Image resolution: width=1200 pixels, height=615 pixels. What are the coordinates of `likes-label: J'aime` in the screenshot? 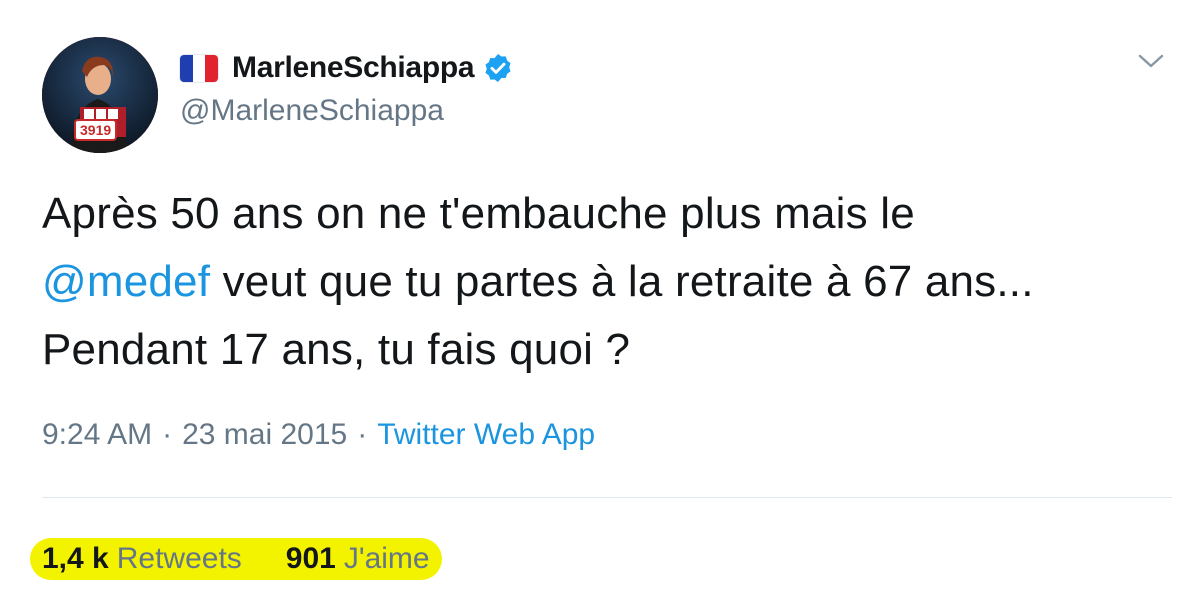 It's located at (386, 558).